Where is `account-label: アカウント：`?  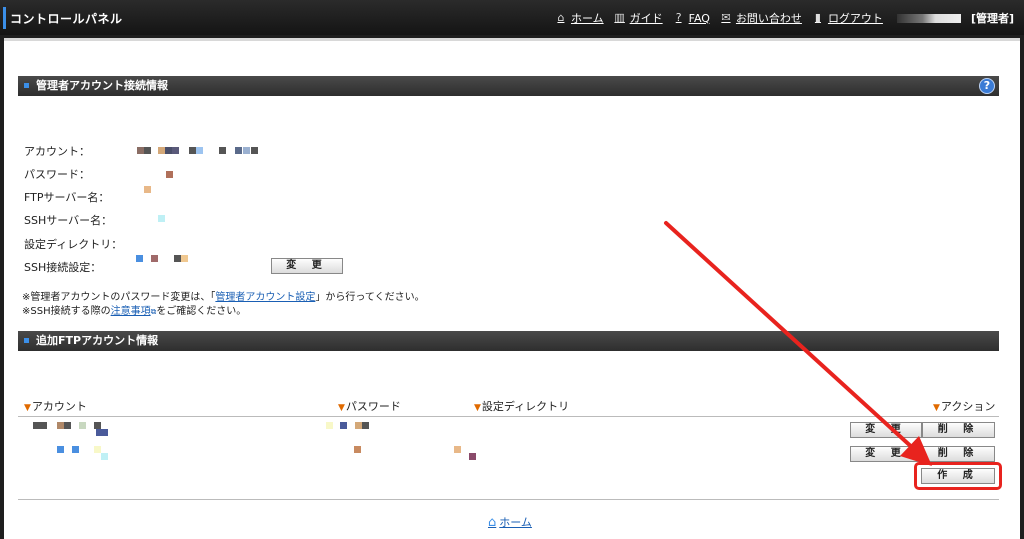 account-label: アカウント： is located at coordinates (57, 151).